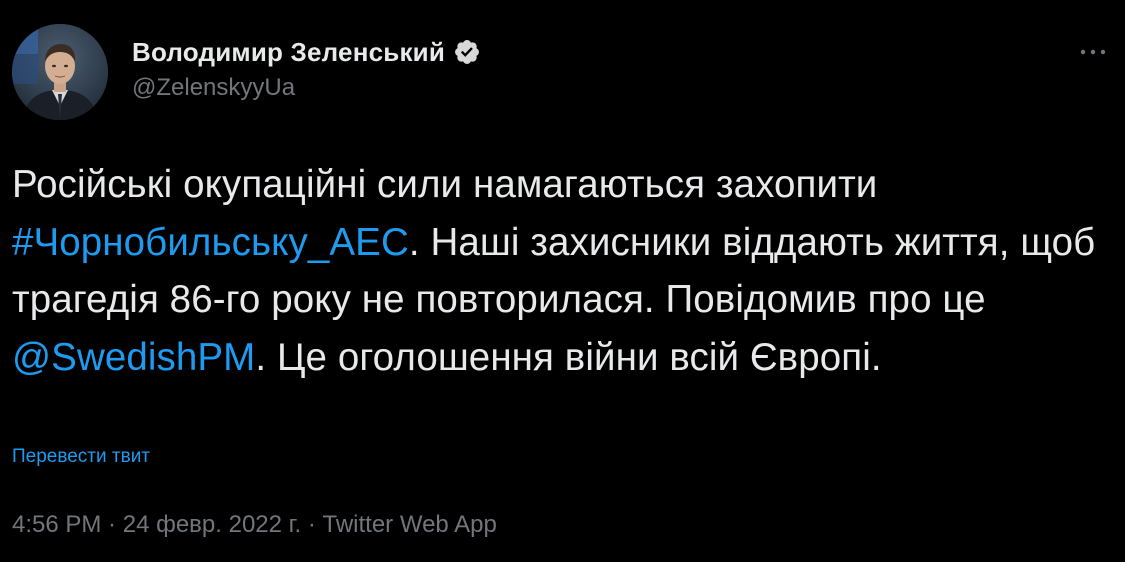 The width and height of the screenshot is (1125, 562). Describe the element at coordinates (1093, 52) in the screenshot. I see `more-options-icon` at that location.